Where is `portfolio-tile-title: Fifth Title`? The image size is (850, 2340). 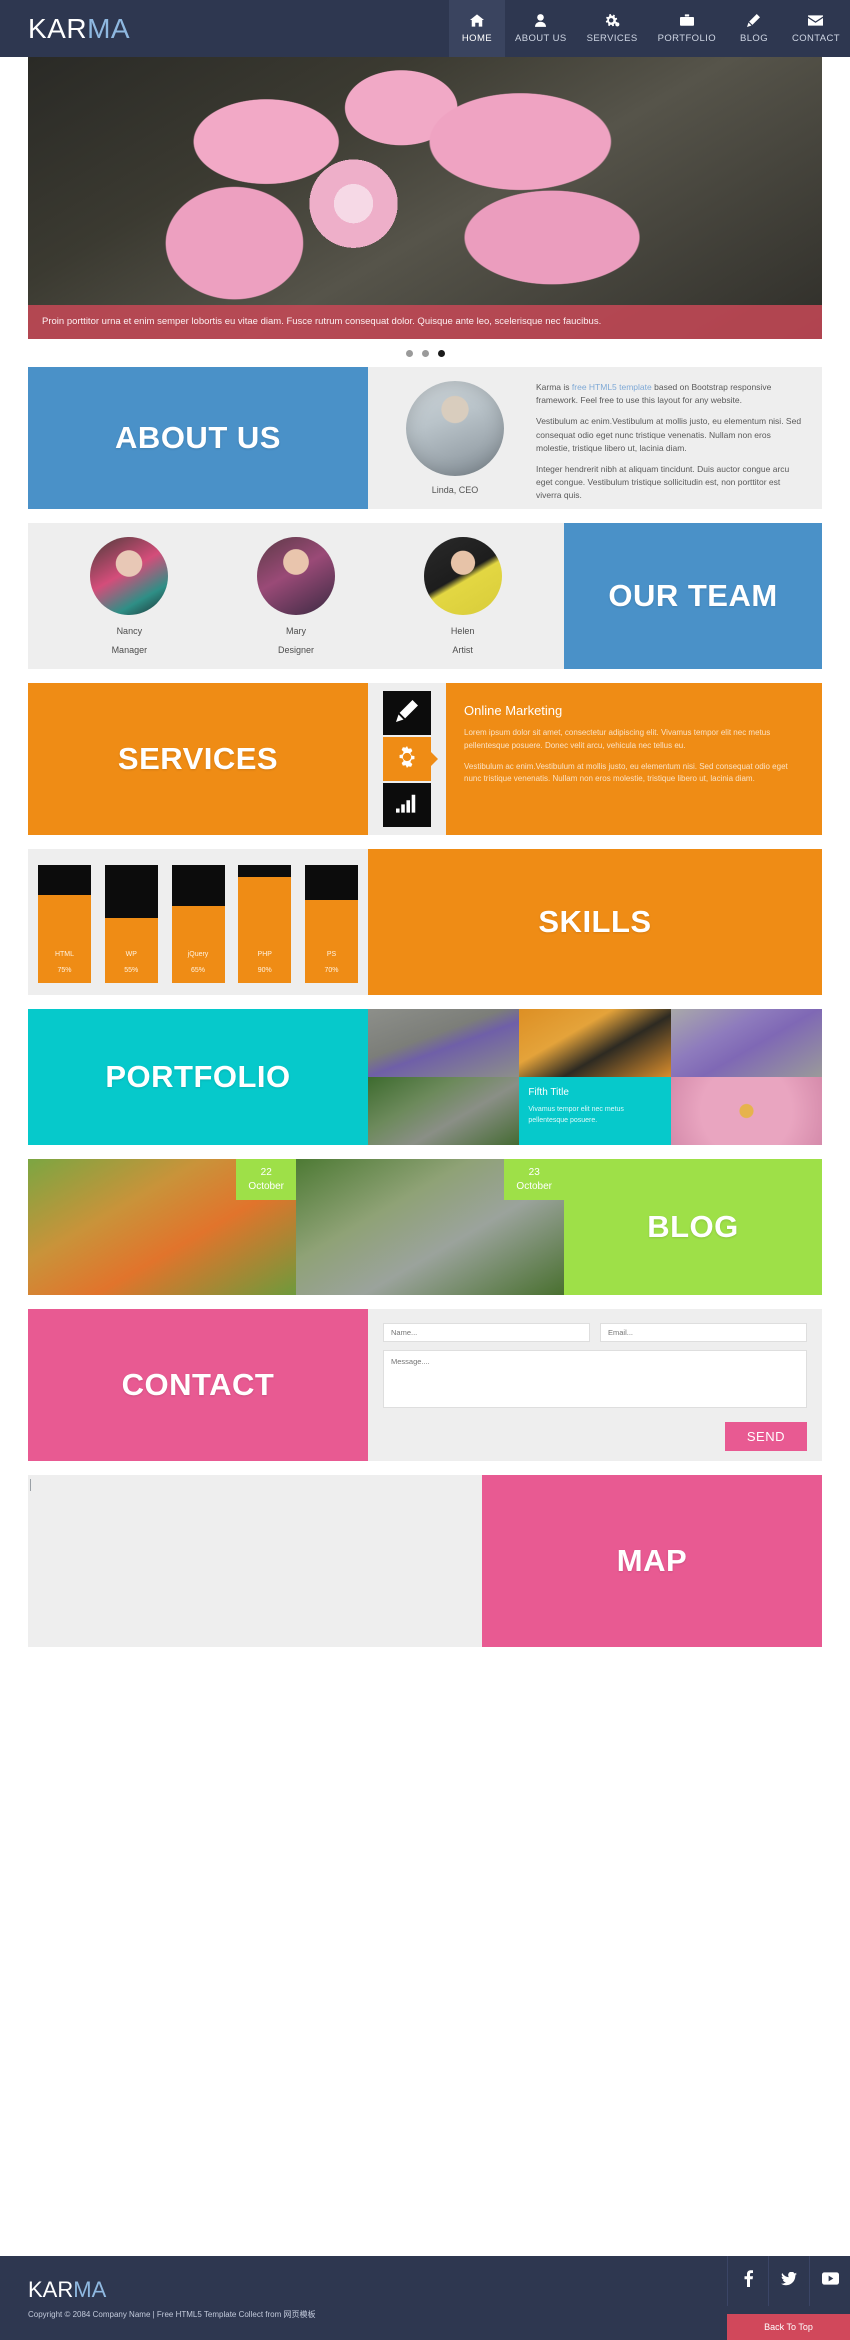 portfolio-tile-title: Fifth Title is located at coordinates (548, 1092).